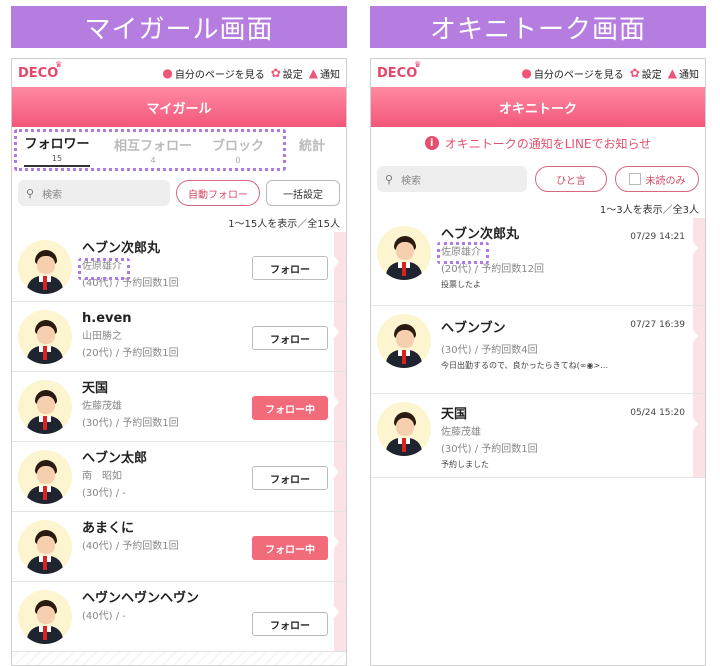  What do you see at coordinates (657, 237) in the screenshot?
I see `message-date: 07/29 14:21` at bounding box center [657, 237].